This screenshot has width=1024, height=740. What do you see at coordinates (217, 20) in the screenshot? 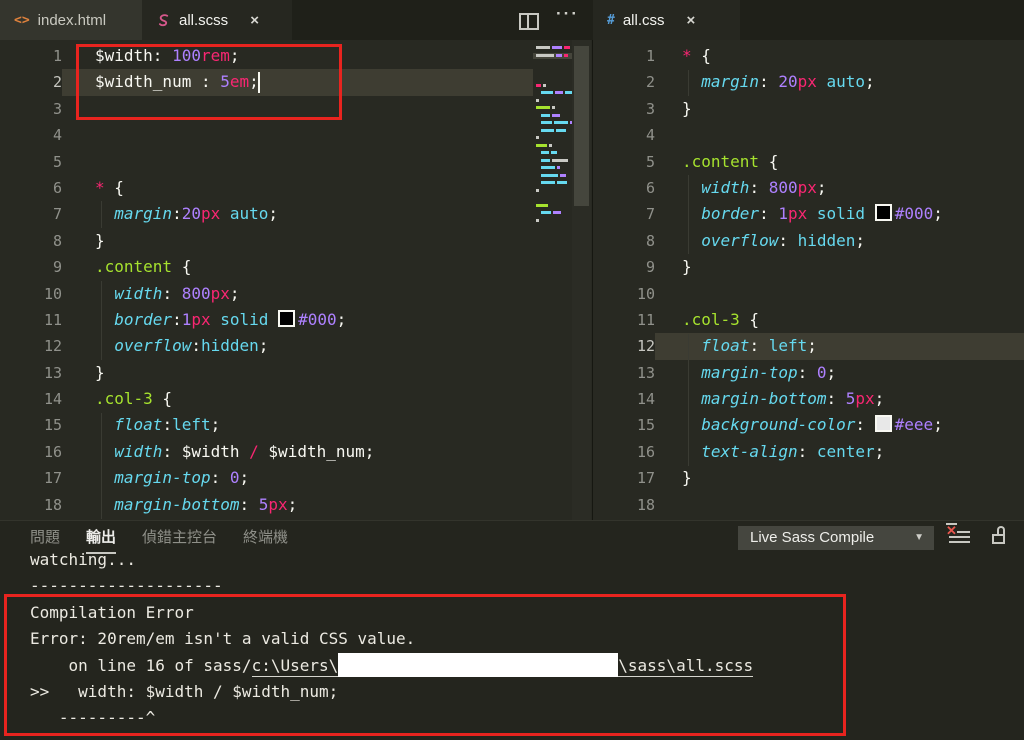
I see `tab-all-scss: all.scss ×` at bounding box center [217, 20].